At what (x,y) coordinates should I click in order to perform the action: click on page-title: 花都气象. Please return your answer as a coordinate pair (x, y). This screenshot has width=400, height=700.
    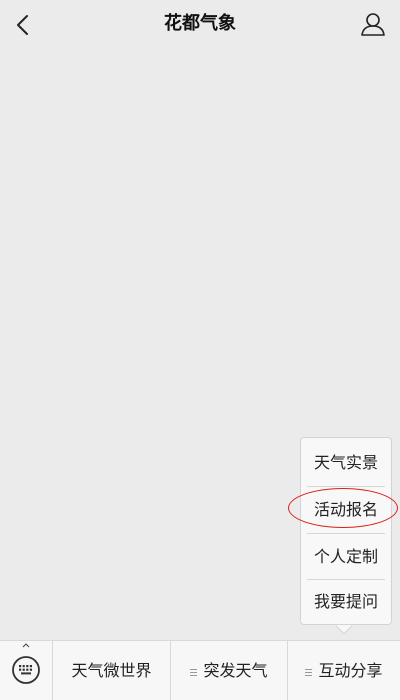
    Looking at the image, I should click on (200, 23).